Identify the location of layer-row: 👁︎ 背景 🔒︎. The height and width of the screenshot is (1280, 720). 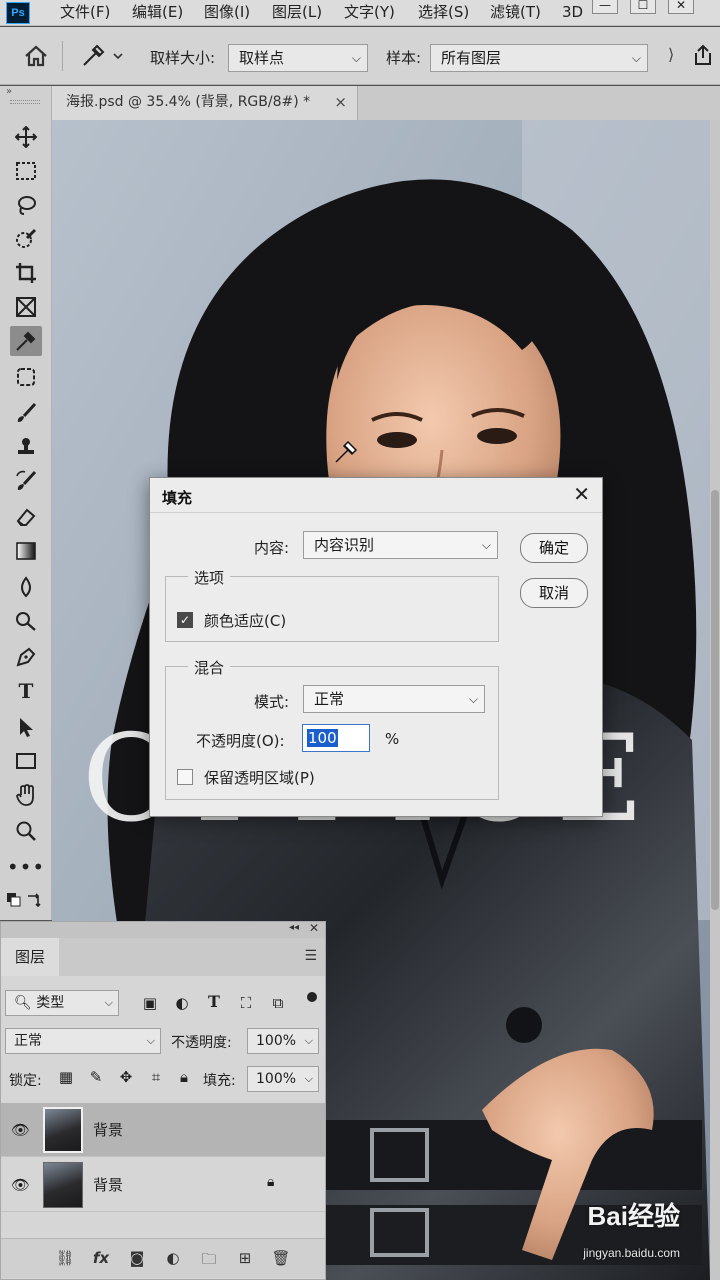
(163, 1185).